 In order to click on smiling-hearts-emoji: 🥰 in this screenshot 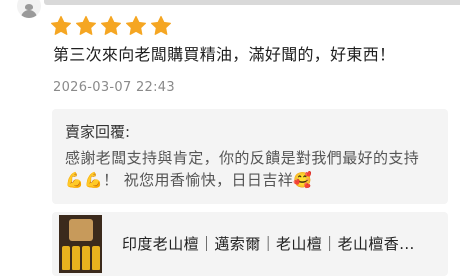, I will do `click(303, 180)`.